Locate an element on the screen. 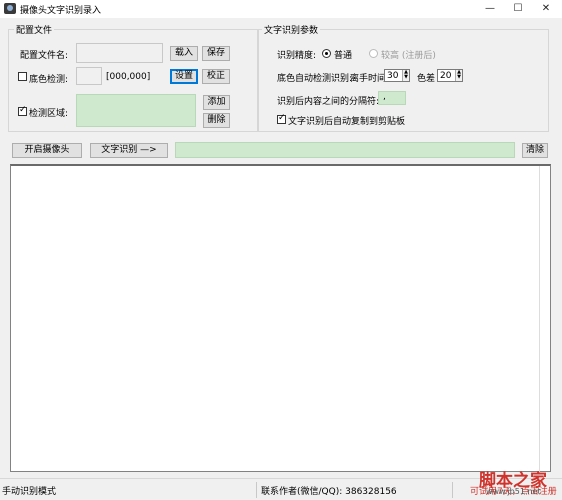  status-bar: 手动识别模式 联系作者(微信/QQ): 386328156 可试用7天，点击注册 is located at coordinates (281, 489).